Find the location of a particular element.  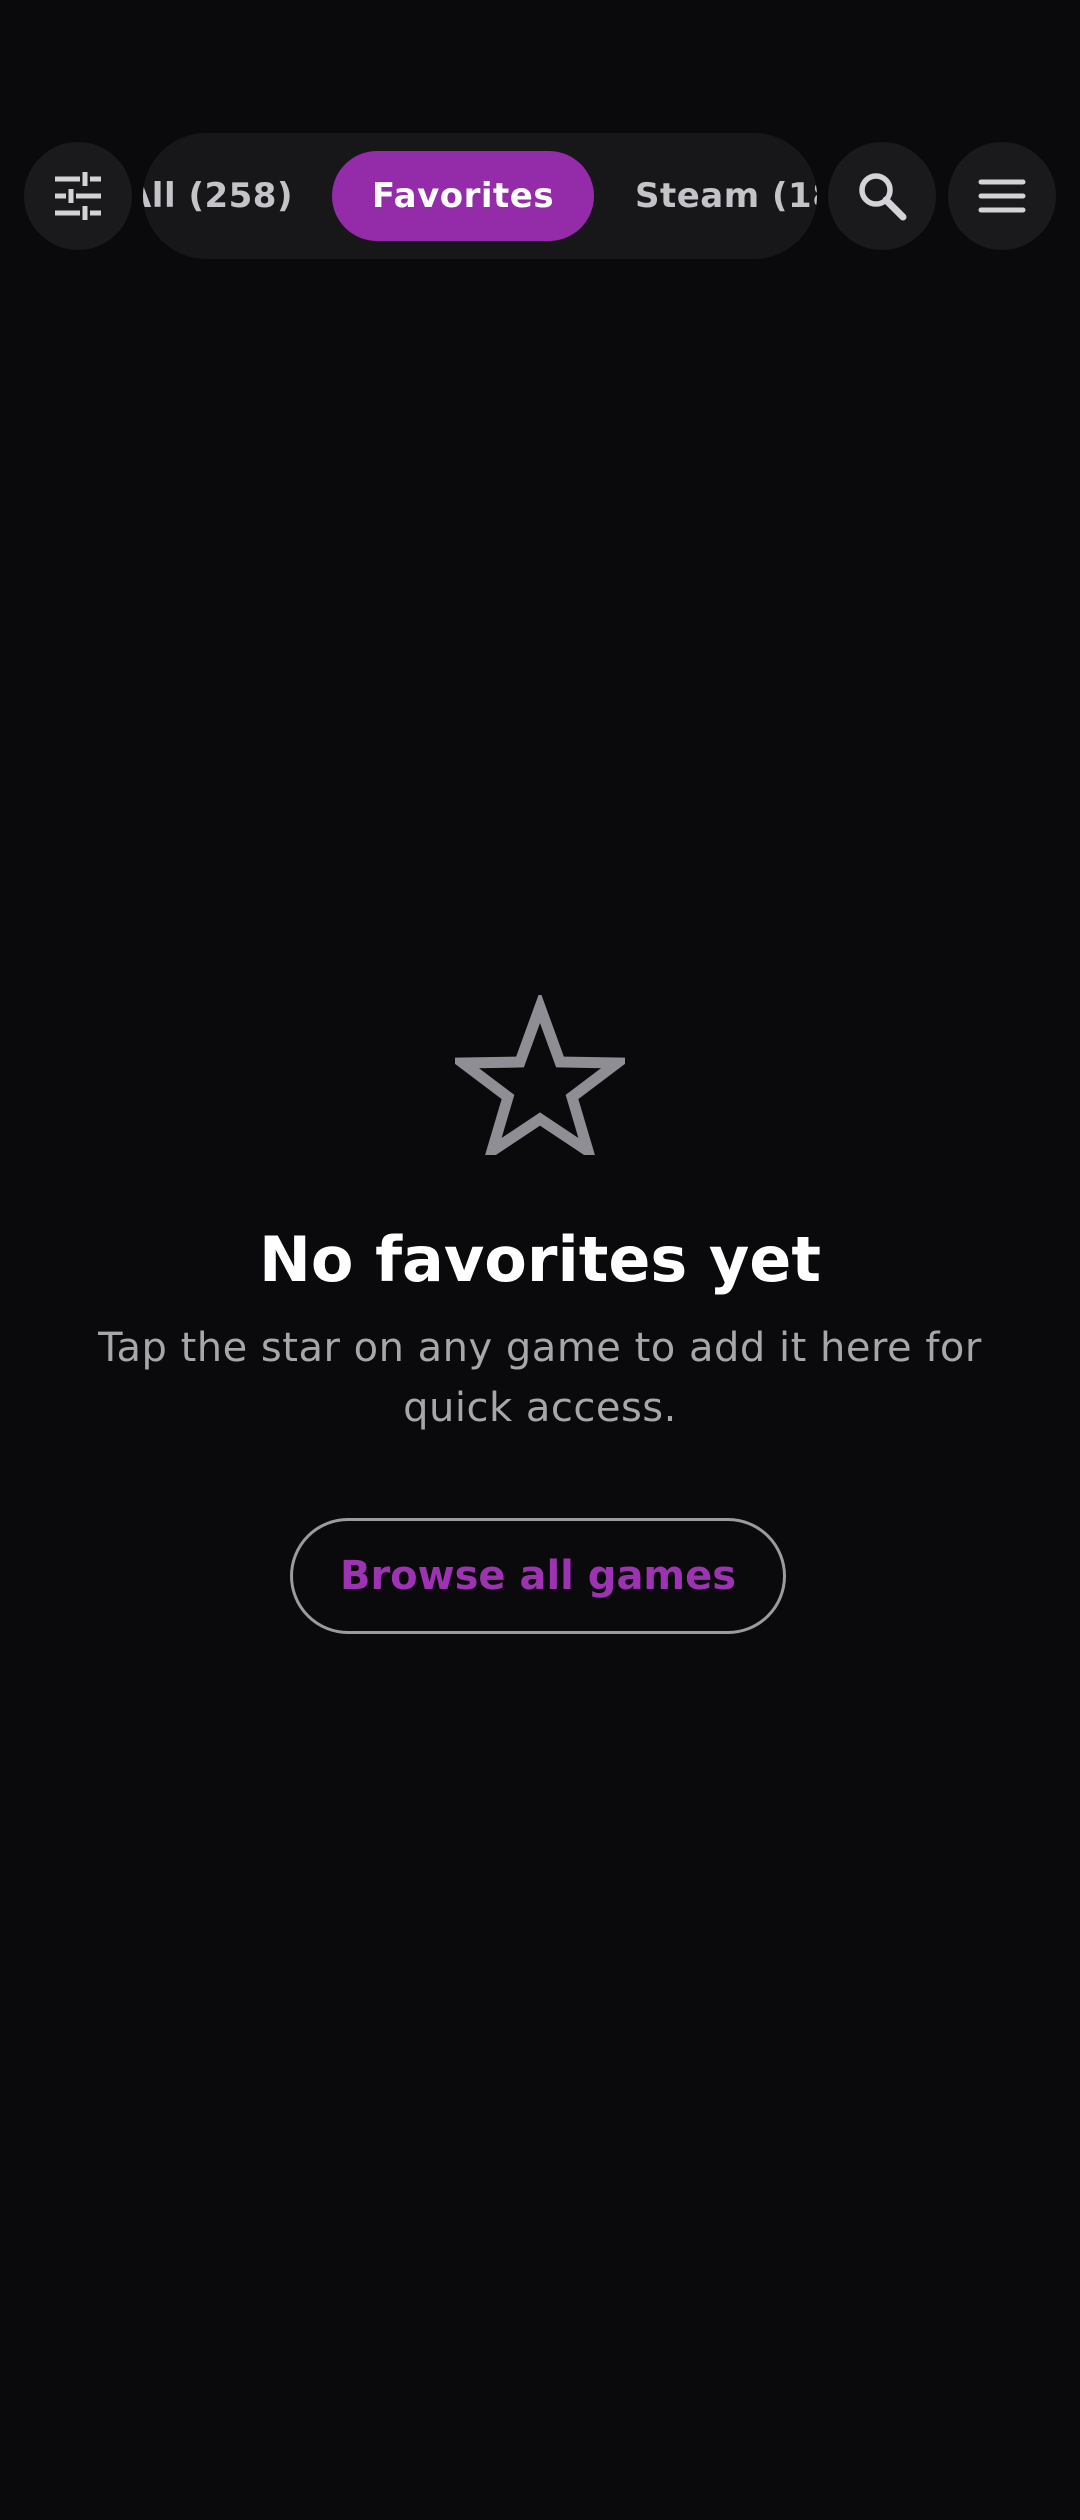

menu-button is located at coordinates (1002, 196).